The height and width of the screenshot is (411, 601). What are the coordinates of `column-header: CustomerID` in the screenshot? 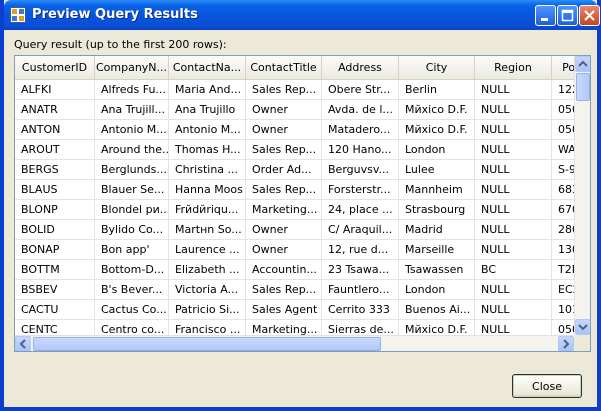 It's located at (55, 67).